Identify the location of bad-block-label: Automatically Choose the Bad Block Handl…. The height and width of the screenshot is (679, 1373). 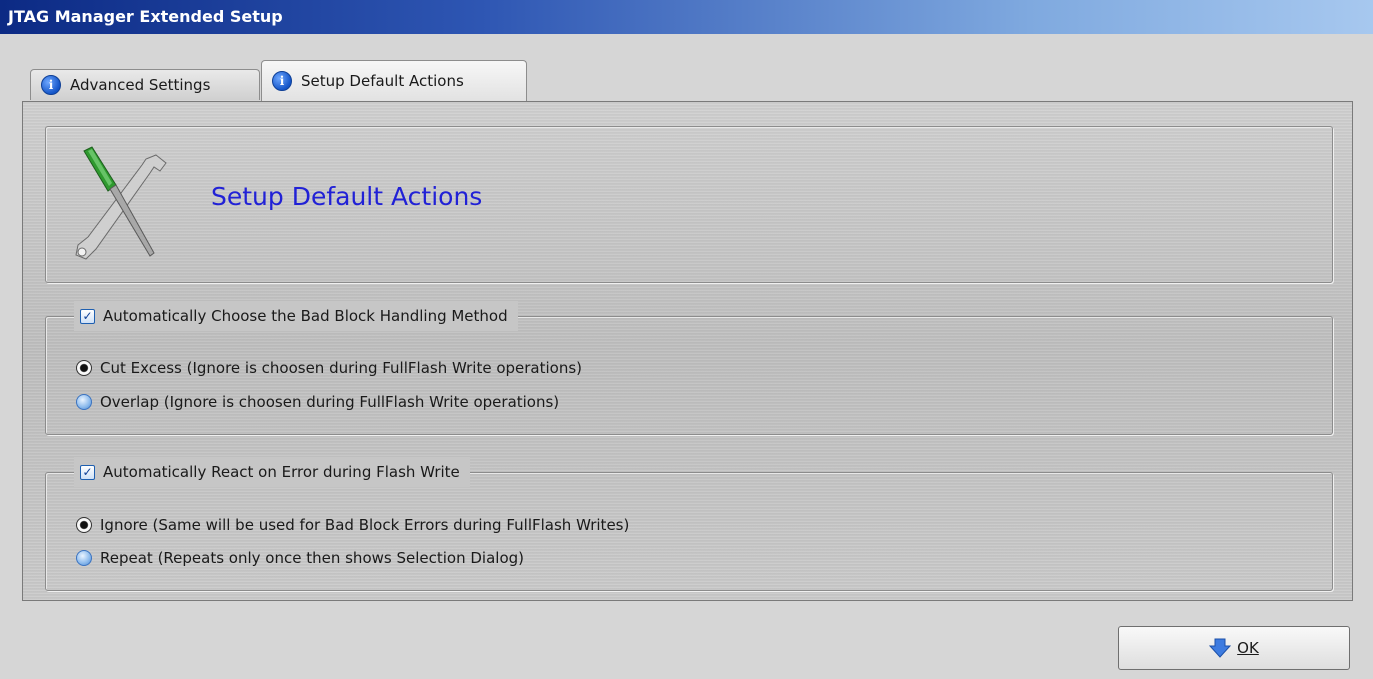
(305, 316).